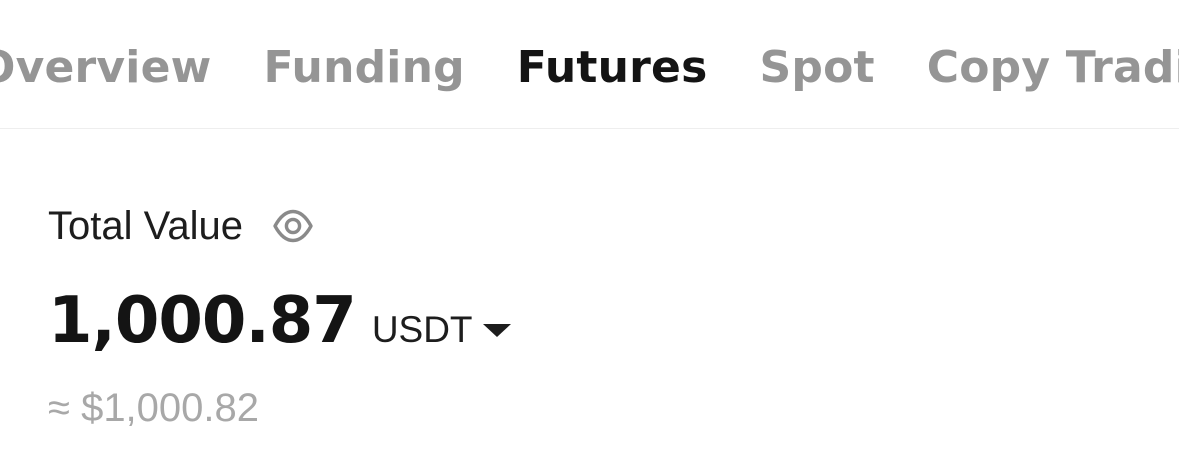  Describe the element at coordinates (154, 408) in the screenshot. I see `approx-usd-value: ≈ $1,000.82` at that location.